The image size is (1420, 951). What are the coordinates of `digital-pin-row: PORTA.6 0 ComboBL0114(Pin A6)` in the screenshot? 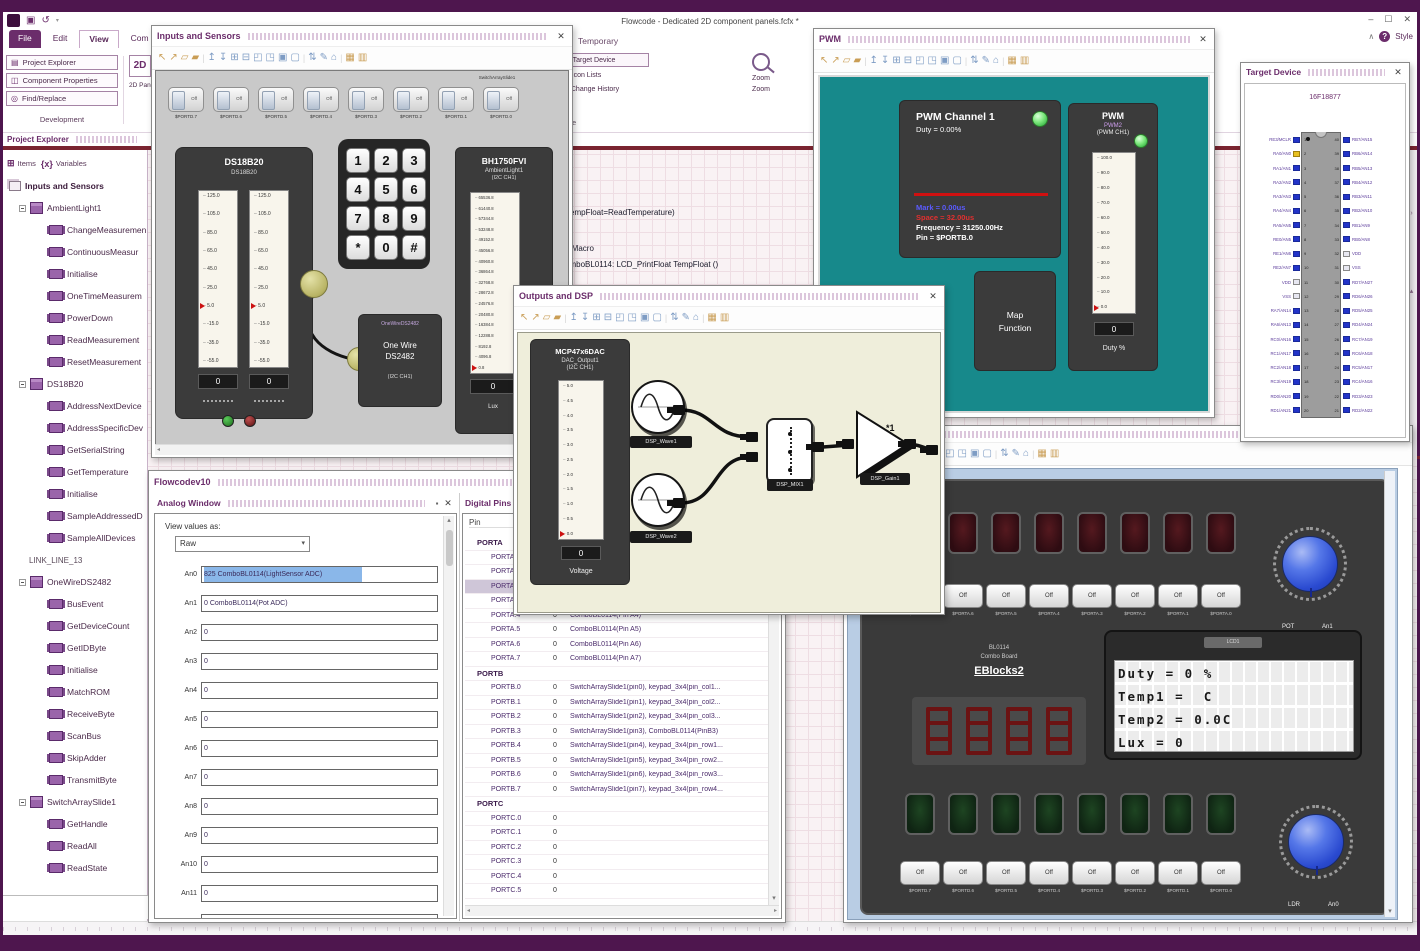 It's located at (616, 645).